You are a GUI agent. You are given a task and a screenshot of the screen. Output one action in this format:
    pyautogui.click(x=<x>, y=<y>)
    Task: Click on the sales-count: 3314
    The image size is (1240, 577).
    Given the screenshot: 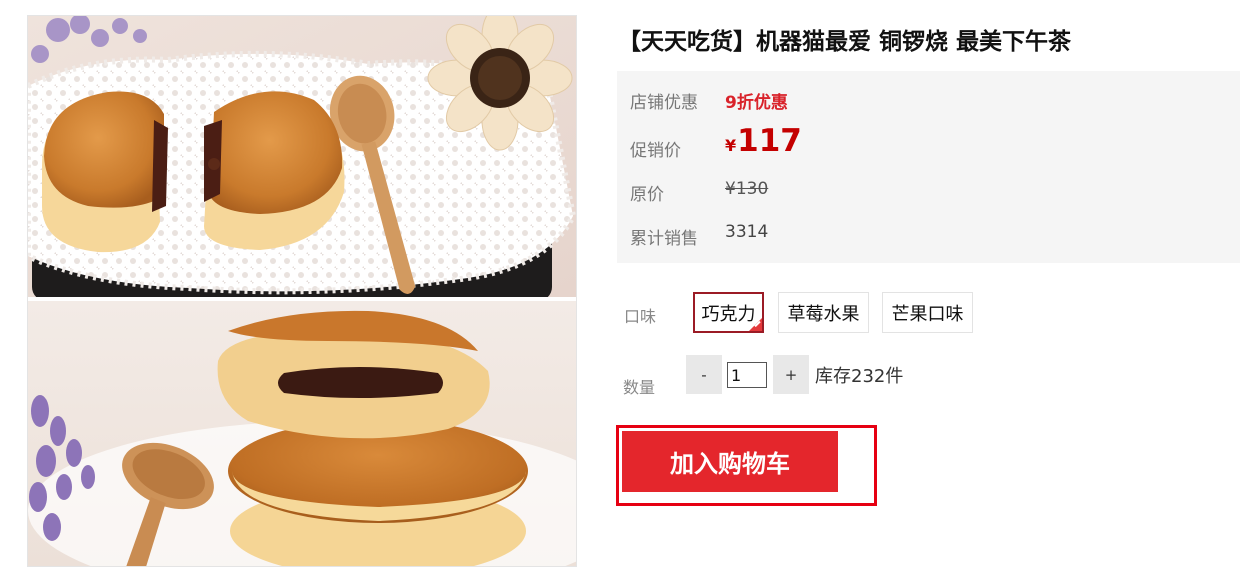 What is the action you would take?
    pyautogui.click(x=747, y=232)
    